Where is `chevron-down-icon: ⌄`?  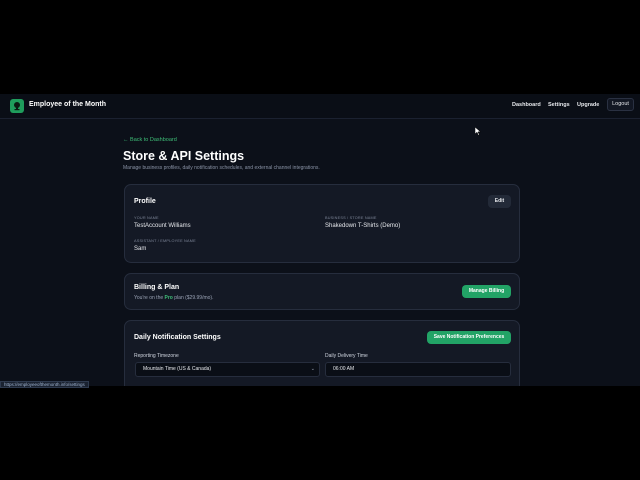
chevron-down-icon: ⌄ is located at coordinates (312, 369).